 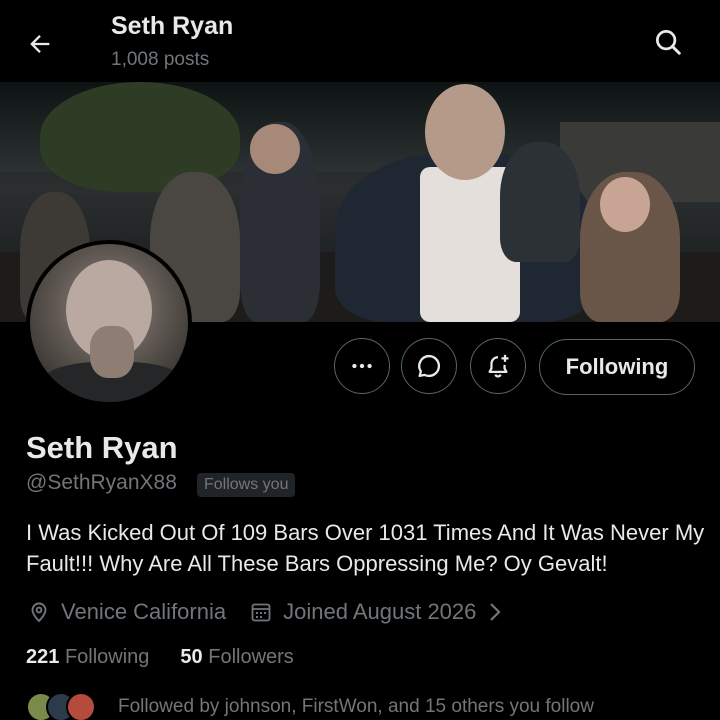 I want to click on follow-counts: 221 Following 50 Followers, so click(x=175, y=657).